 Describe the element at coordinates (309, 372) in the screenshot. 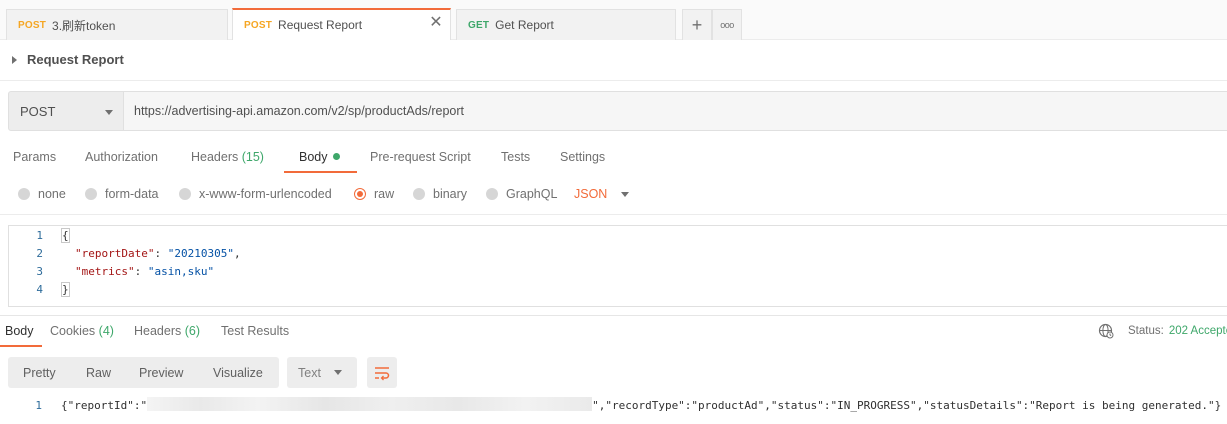

I see `response-format-value: Text` at that location.